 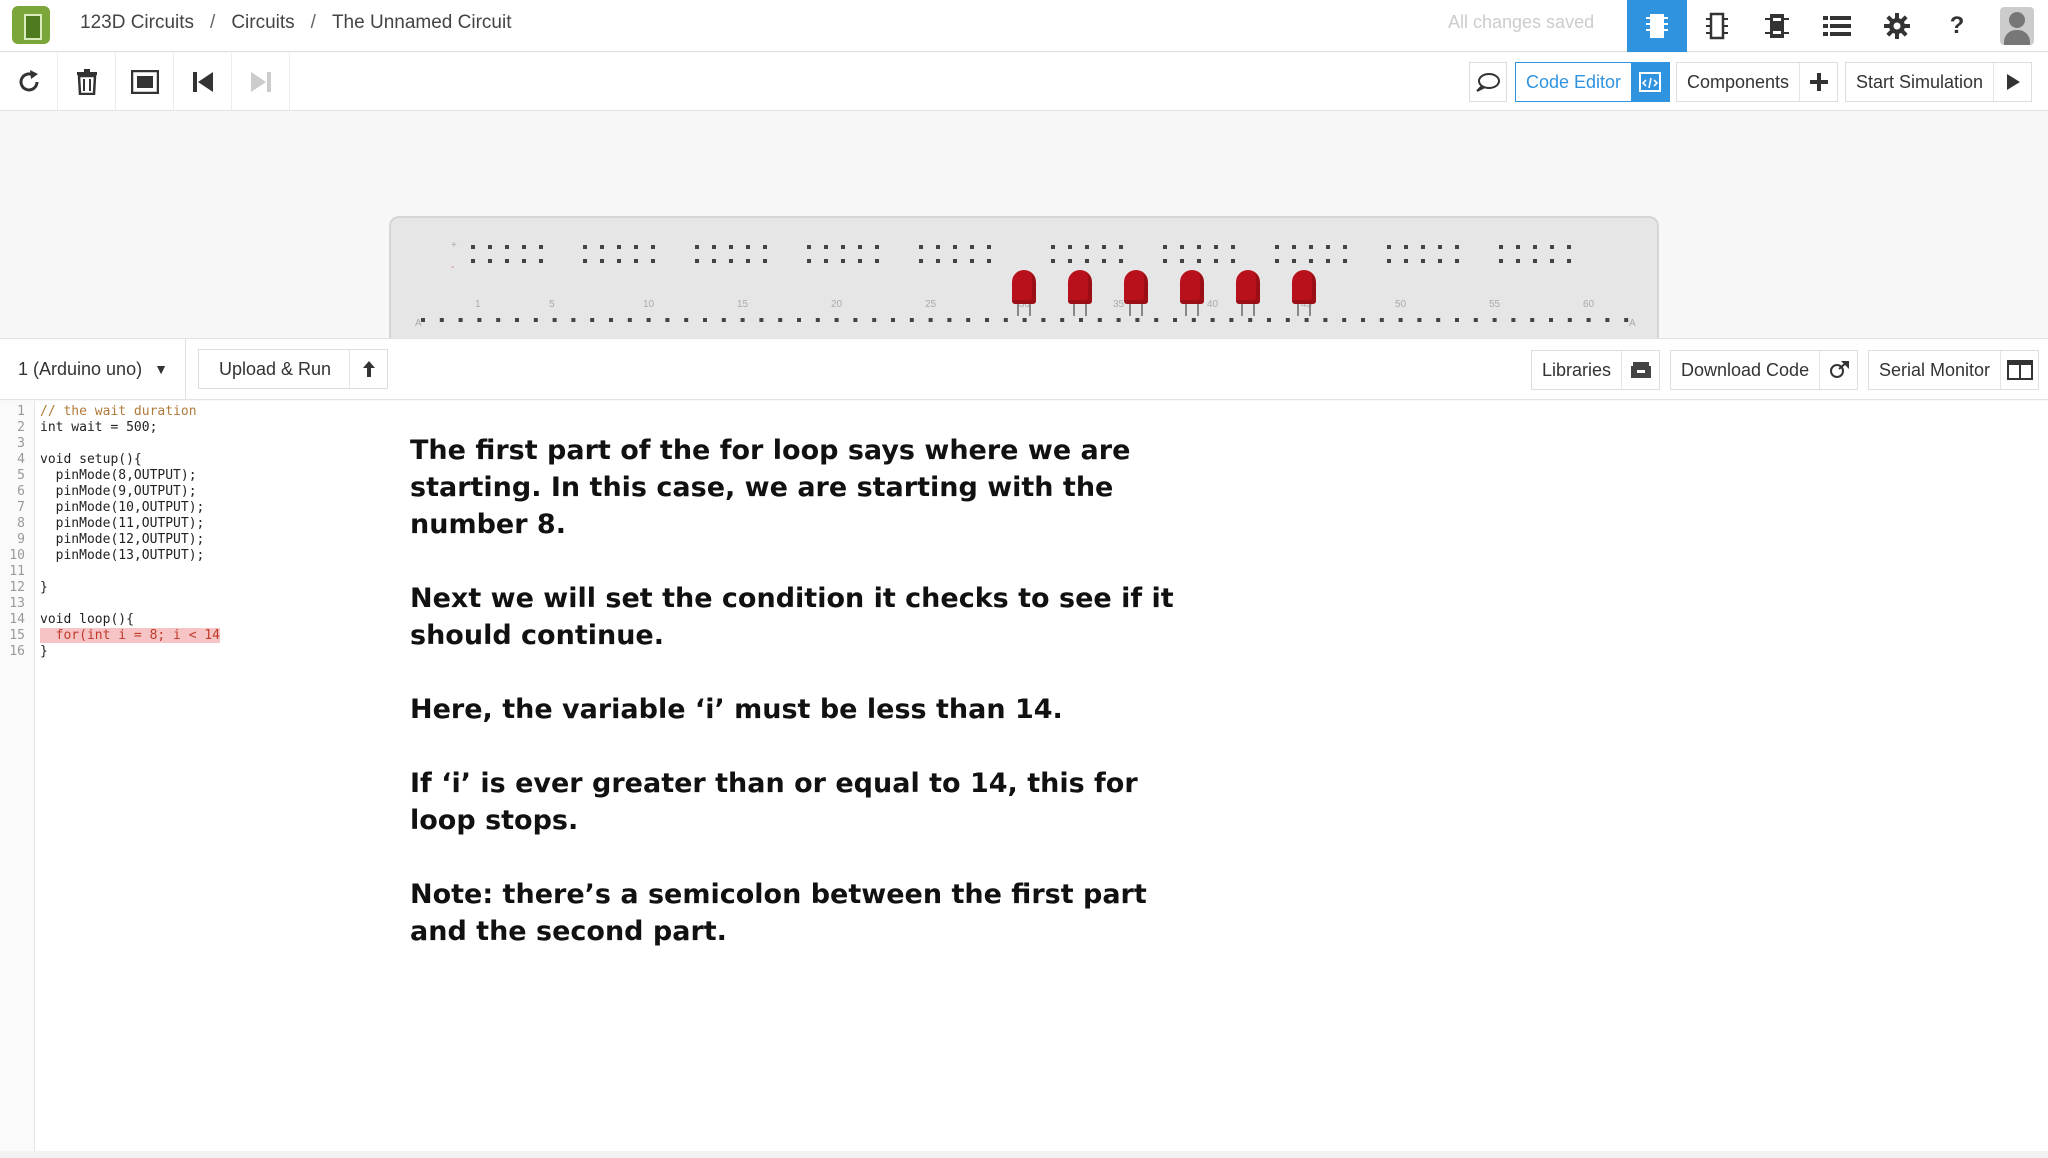 What do you see at coordinates (130, 556) in the screenshot?
I see `code-line: pinMode(13,OUTPUT);` at bounding box center [130, 556].